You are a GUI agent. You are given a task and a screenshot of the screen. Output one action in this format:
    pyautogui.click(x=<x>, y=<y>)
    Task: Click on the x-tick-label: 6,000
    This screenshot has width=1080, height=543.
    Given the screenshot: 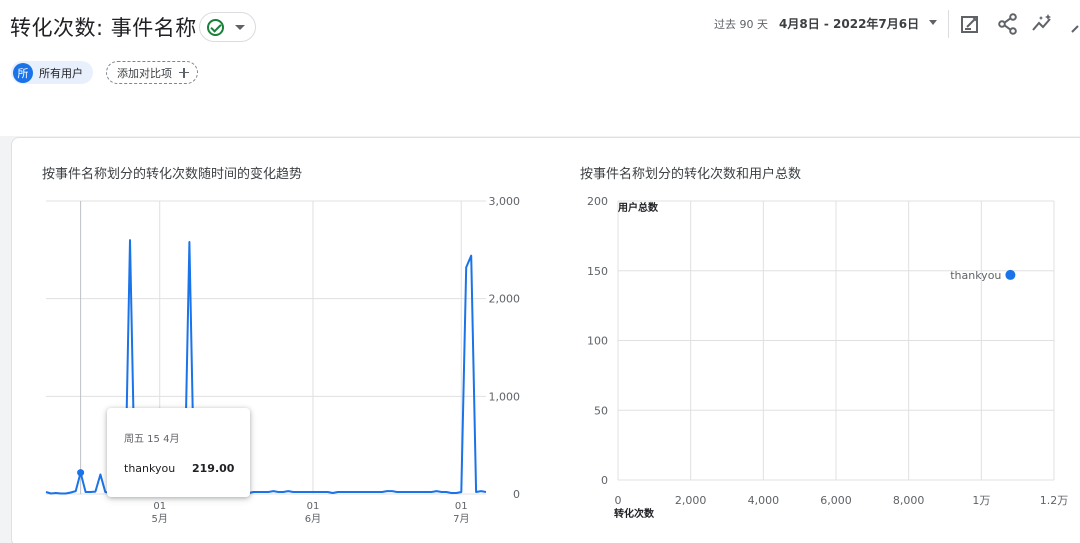 What is the action you would take?
    pyautogui.click(x=836, y=500)
    